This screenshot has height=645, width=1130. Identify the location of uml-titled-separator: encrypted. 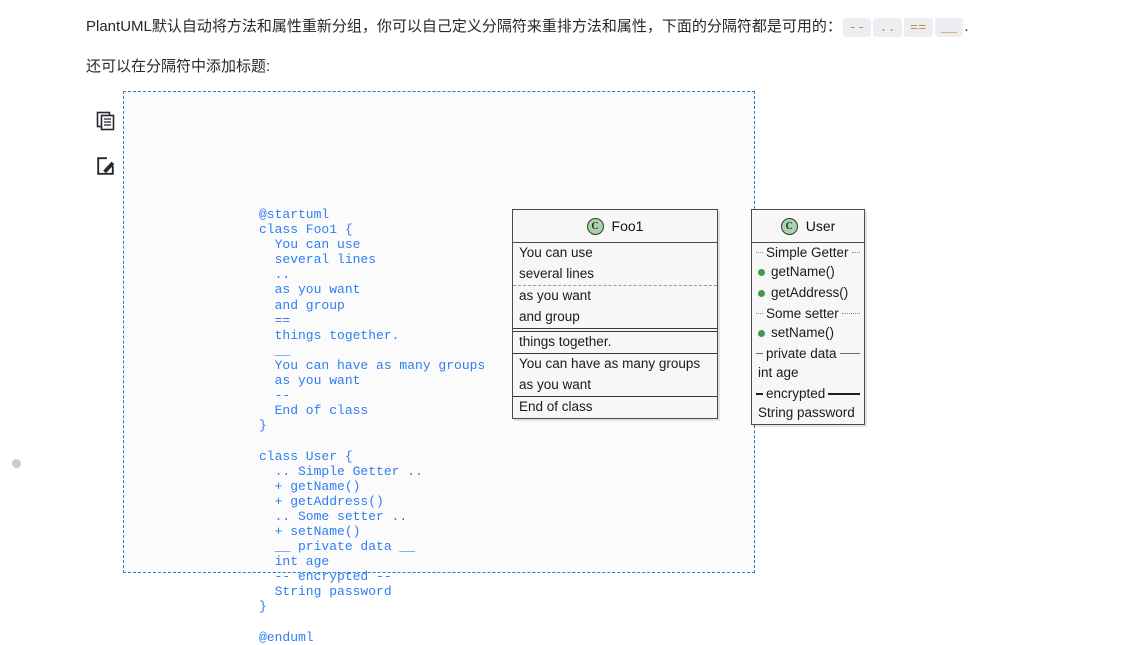
(808, 393).